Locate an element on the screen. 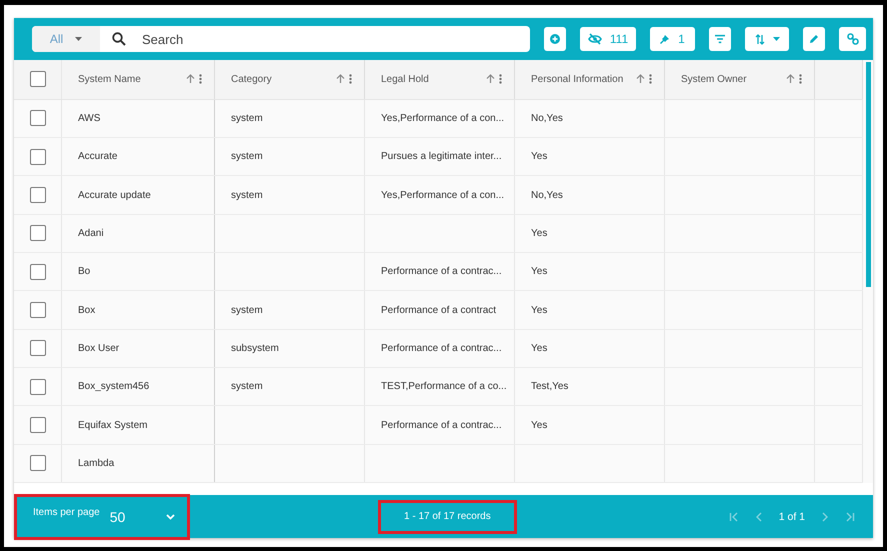 The image size is (887, 551). column-header: Legal Hold is located at coordinates (440, 79).